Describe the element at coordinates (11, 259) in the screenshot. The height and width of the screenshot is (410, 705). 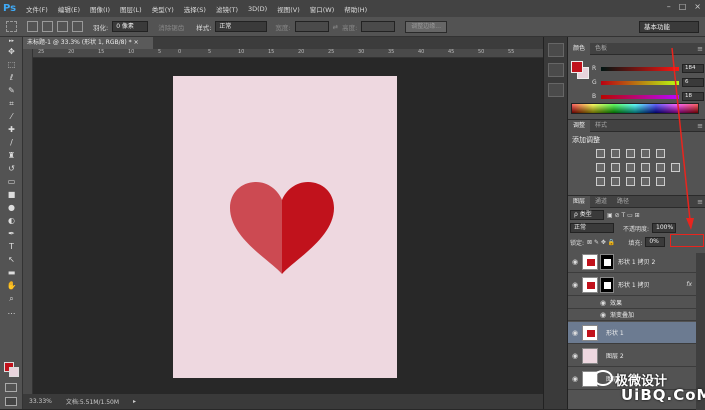
I see `path-select-icon: ↖` at that location.